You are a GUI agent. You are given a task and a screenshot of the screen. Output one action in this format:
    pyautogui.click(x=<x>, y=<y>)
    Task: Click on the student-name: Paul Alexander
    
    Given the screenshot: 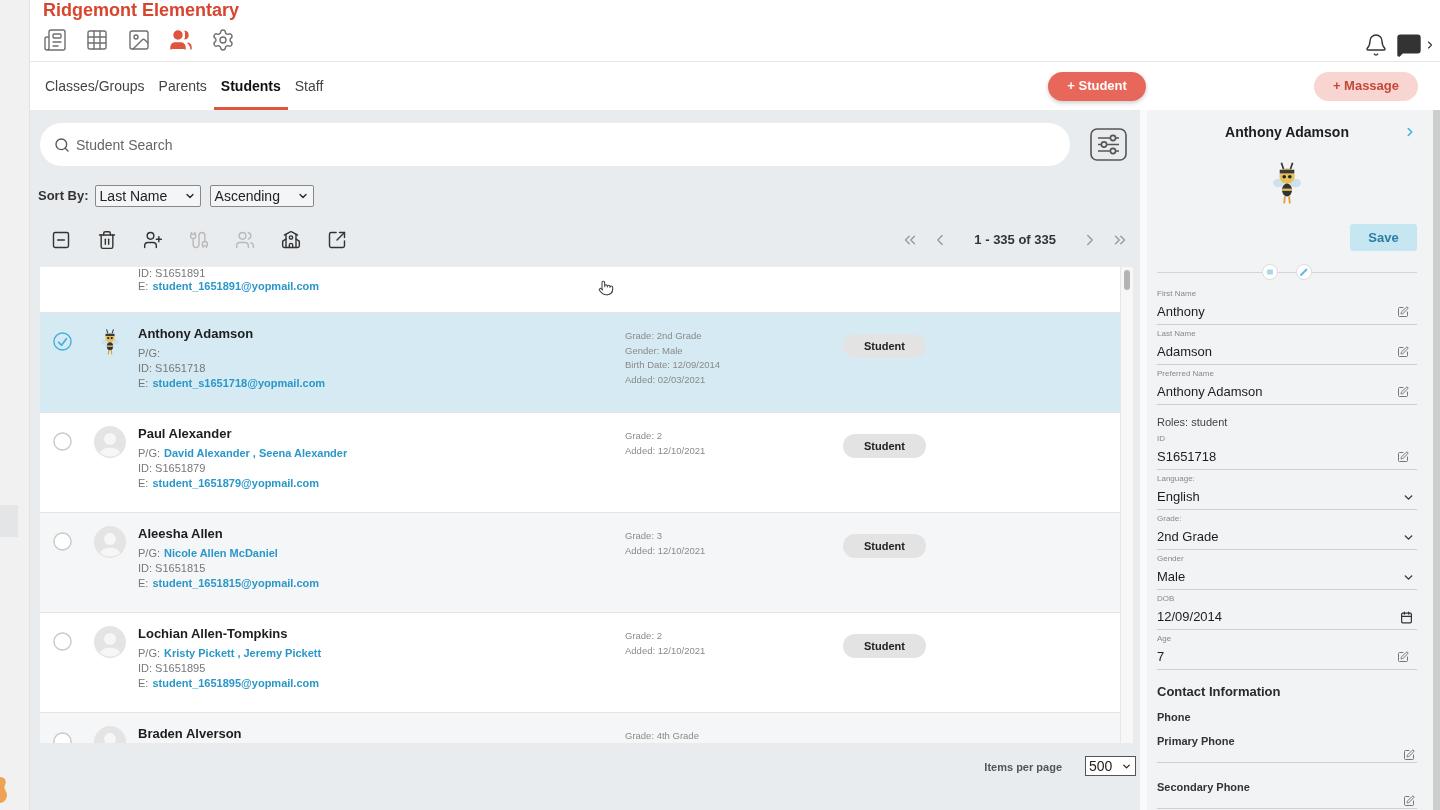 What is the action you would take?
    pyautogui.click(x=185, y=433)
    